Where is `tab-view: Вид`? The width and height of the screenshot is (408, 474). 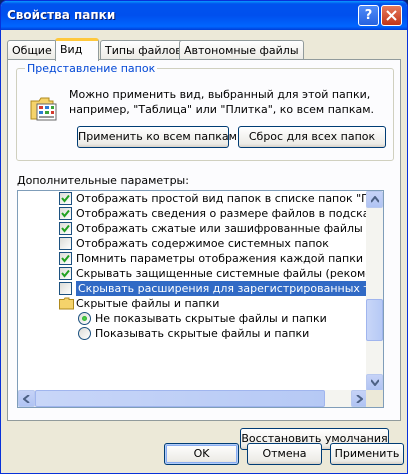
tab-view: Вид is located at coordinates (77, 49).